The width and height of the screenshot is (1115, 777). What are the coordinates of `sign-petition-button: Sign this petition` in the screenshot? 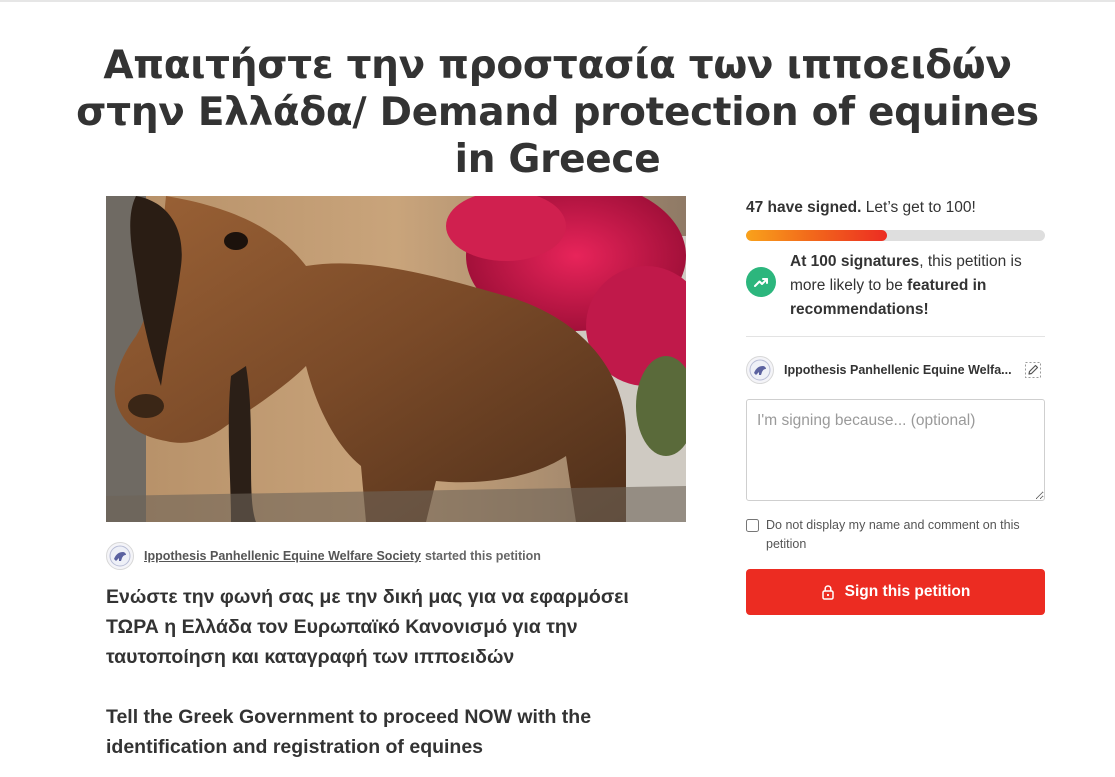 It's located at (895, 592).